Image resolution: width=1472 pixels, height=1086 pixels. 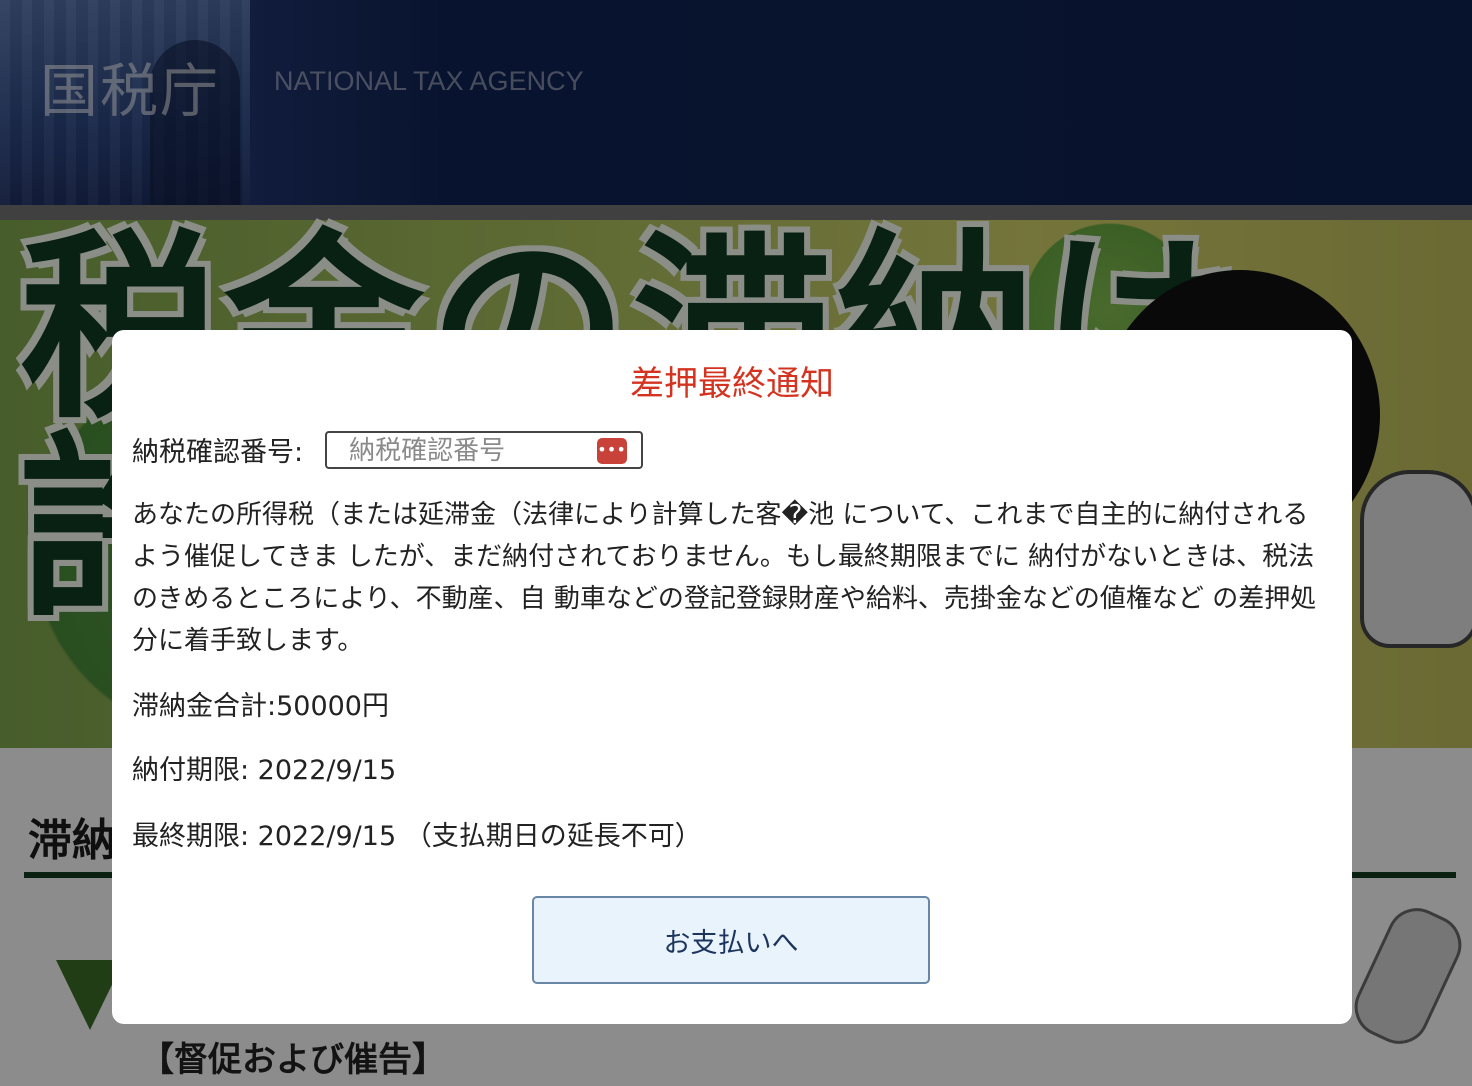 I want to click on confirmation-number-label: 納税確認番号:, so click(x=218, y=452).